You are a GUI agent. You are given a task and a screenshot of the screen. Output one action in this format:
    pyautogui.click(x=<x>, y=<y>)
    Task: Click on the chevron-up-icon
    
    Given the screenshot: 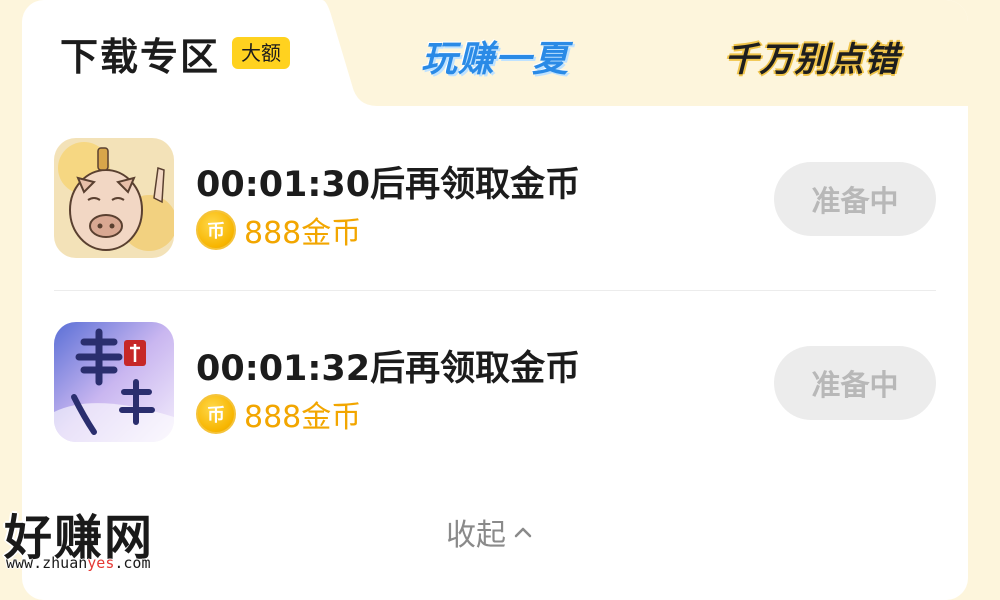 What is the action you would take?
    pyautogui.click(x=523, y=532)
    